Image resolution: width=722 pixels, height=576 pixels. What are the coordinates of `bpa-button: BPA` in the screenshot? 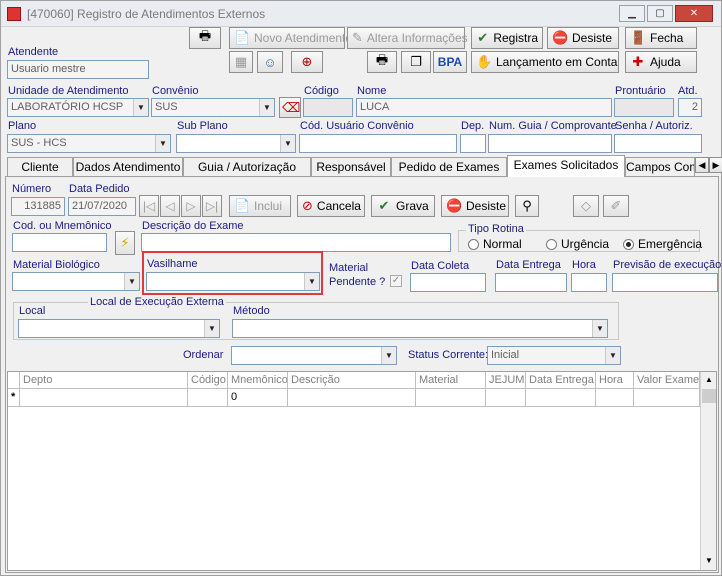 It's located at (450, 62).